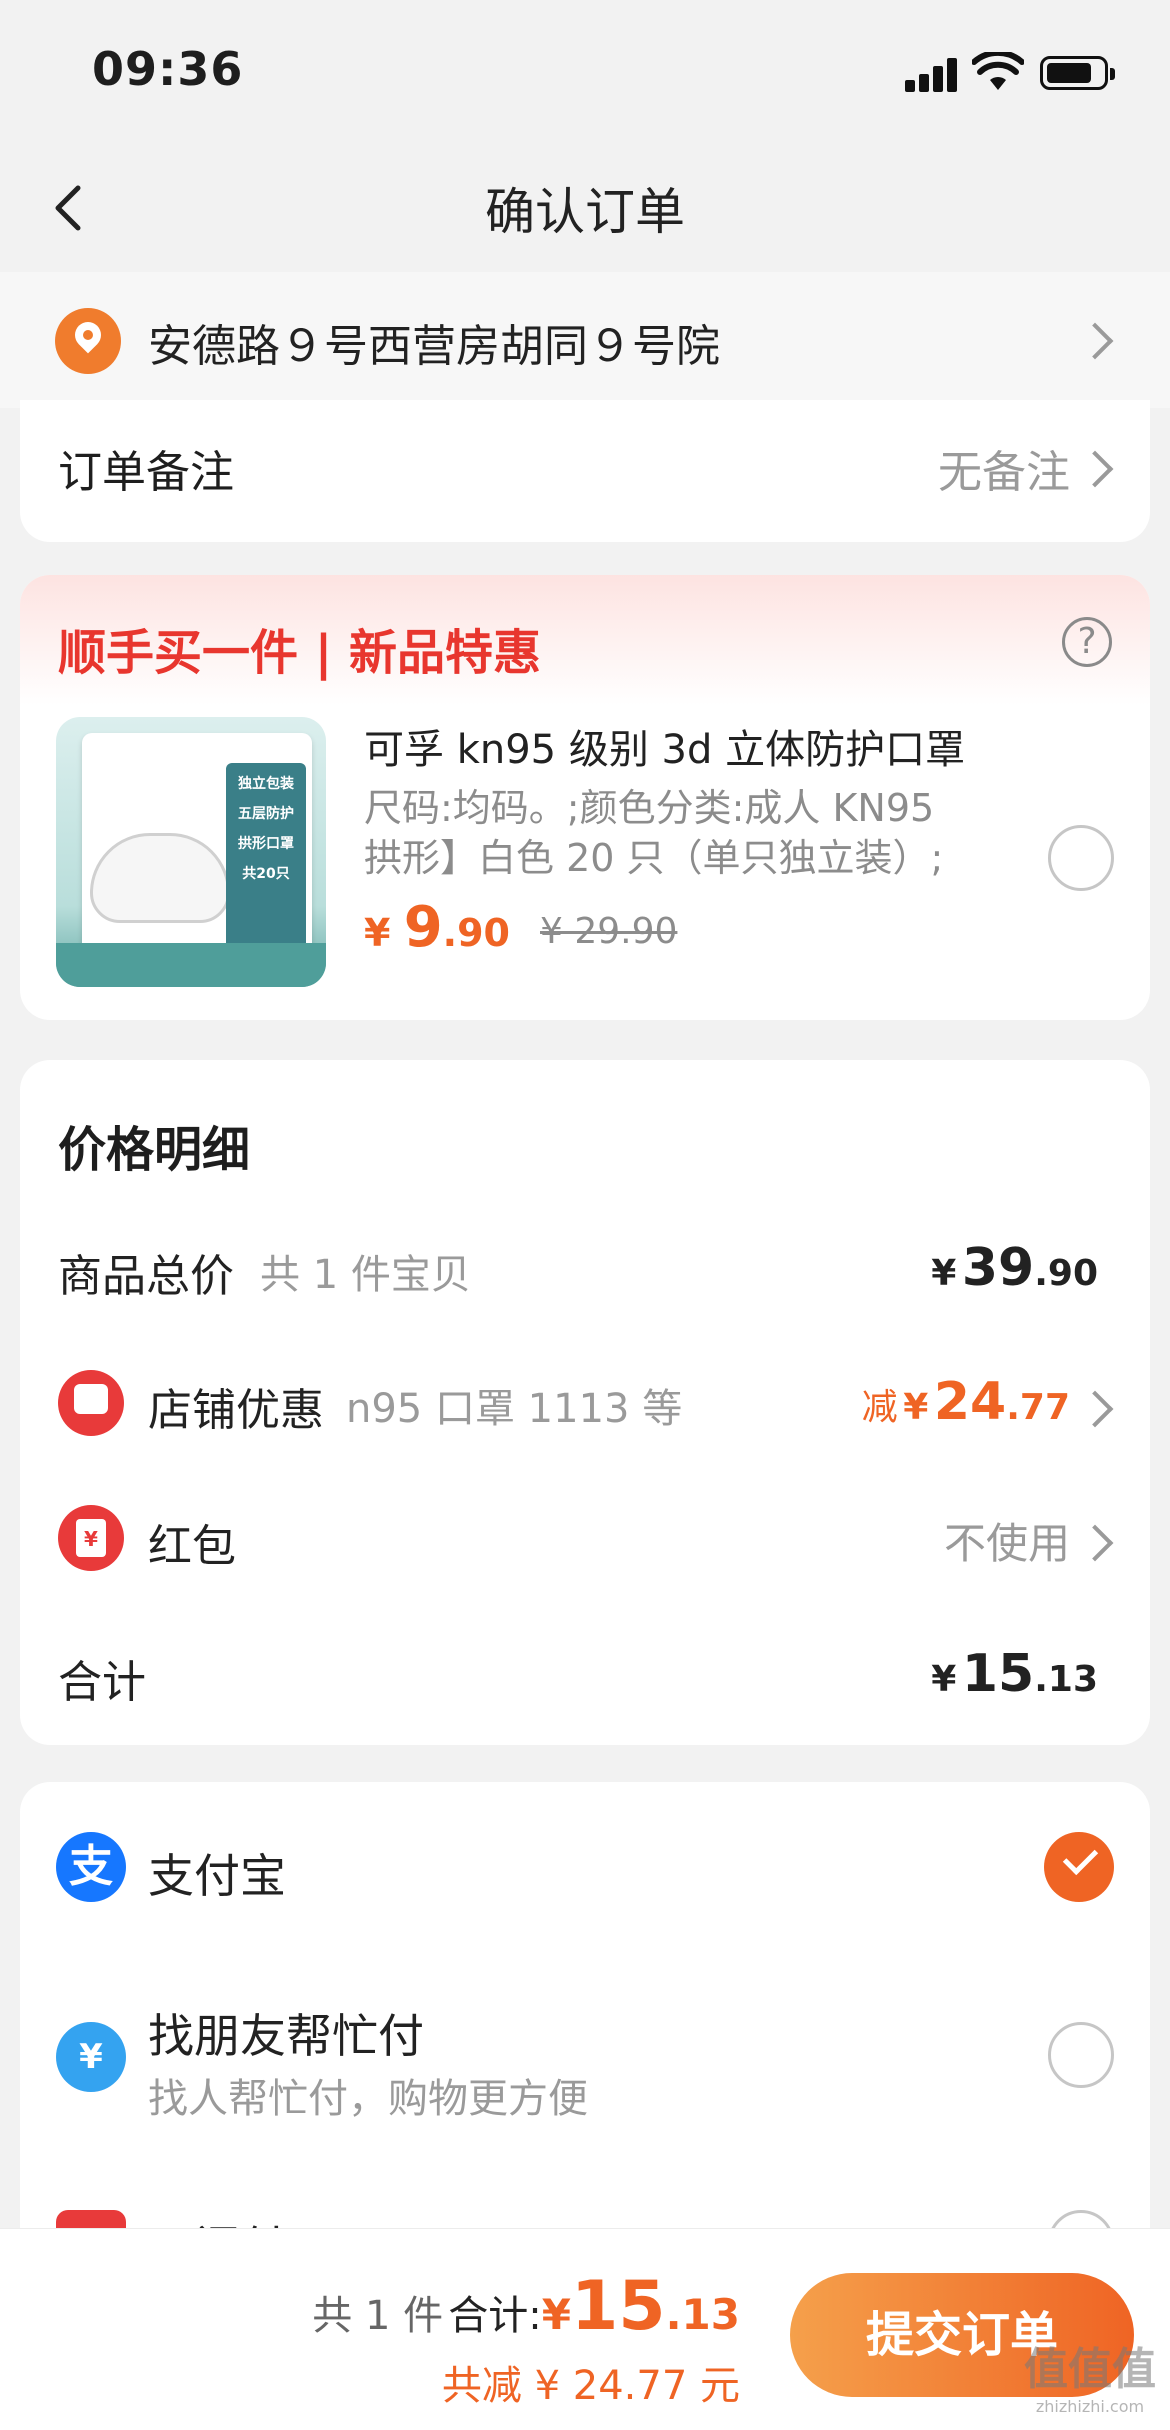 This screenshot has width=1170, height=2430. What do you see at coordinates (146, 472) in the screenshot?
I see `remark-label: 订单备注` at bounding box center [146, 472].